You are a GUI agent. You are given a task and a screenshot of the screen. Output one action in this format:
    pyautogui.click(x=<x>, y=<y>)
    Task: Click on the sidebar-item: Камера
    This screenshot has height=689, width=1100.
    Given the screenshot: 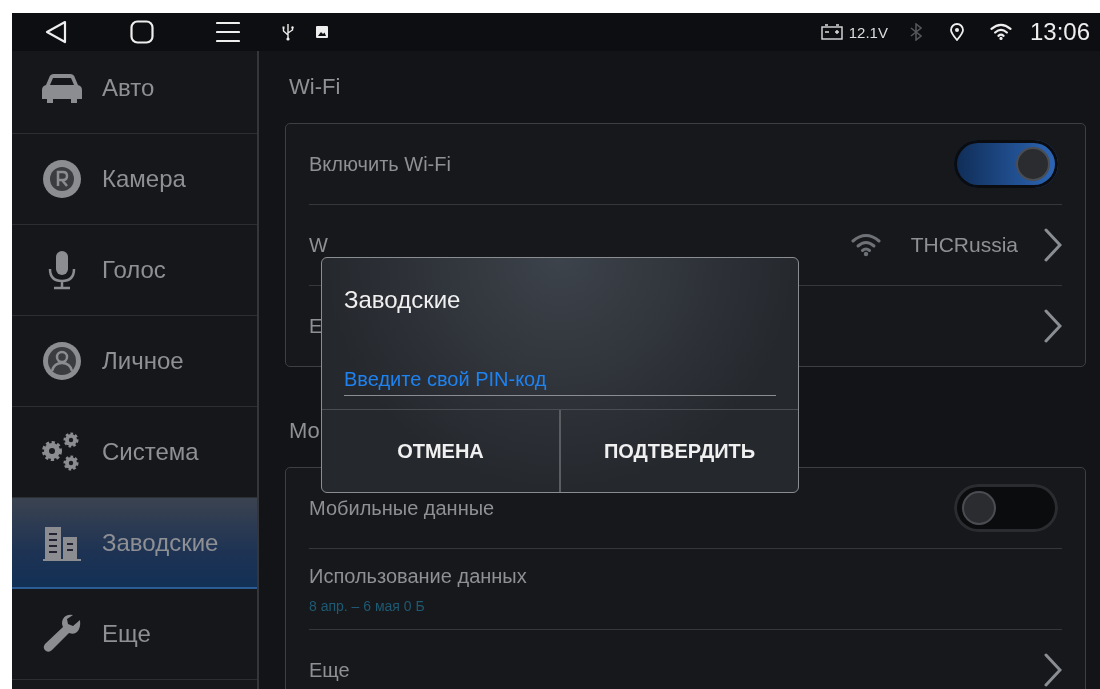 What is the action you would take?
    pyautogui.click(x=134, y=179)
    